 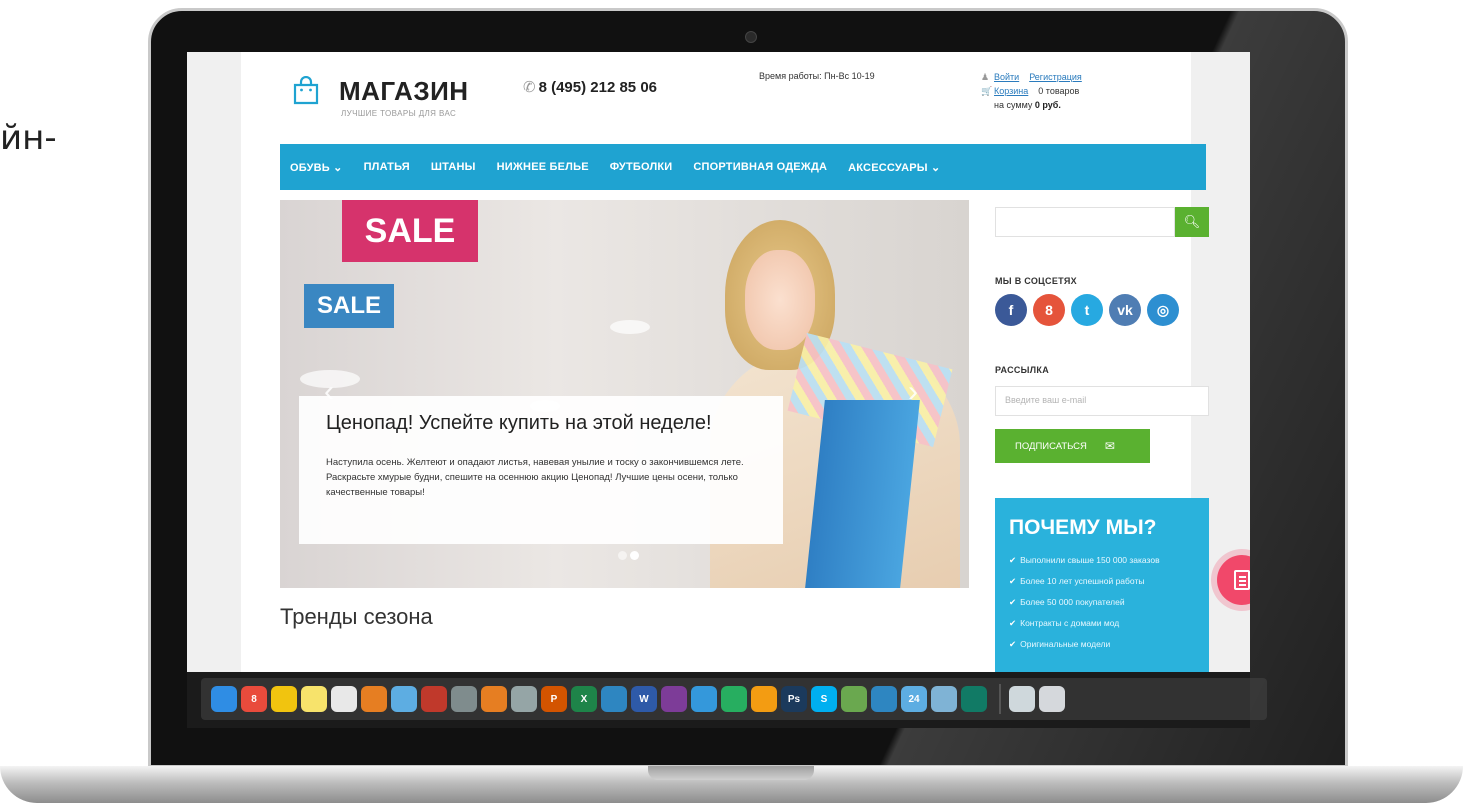 What do you see at coordinates (356, 616) in the screenshot?
I see `section-title: Тренды сезона` at bounding box center [356, 616].